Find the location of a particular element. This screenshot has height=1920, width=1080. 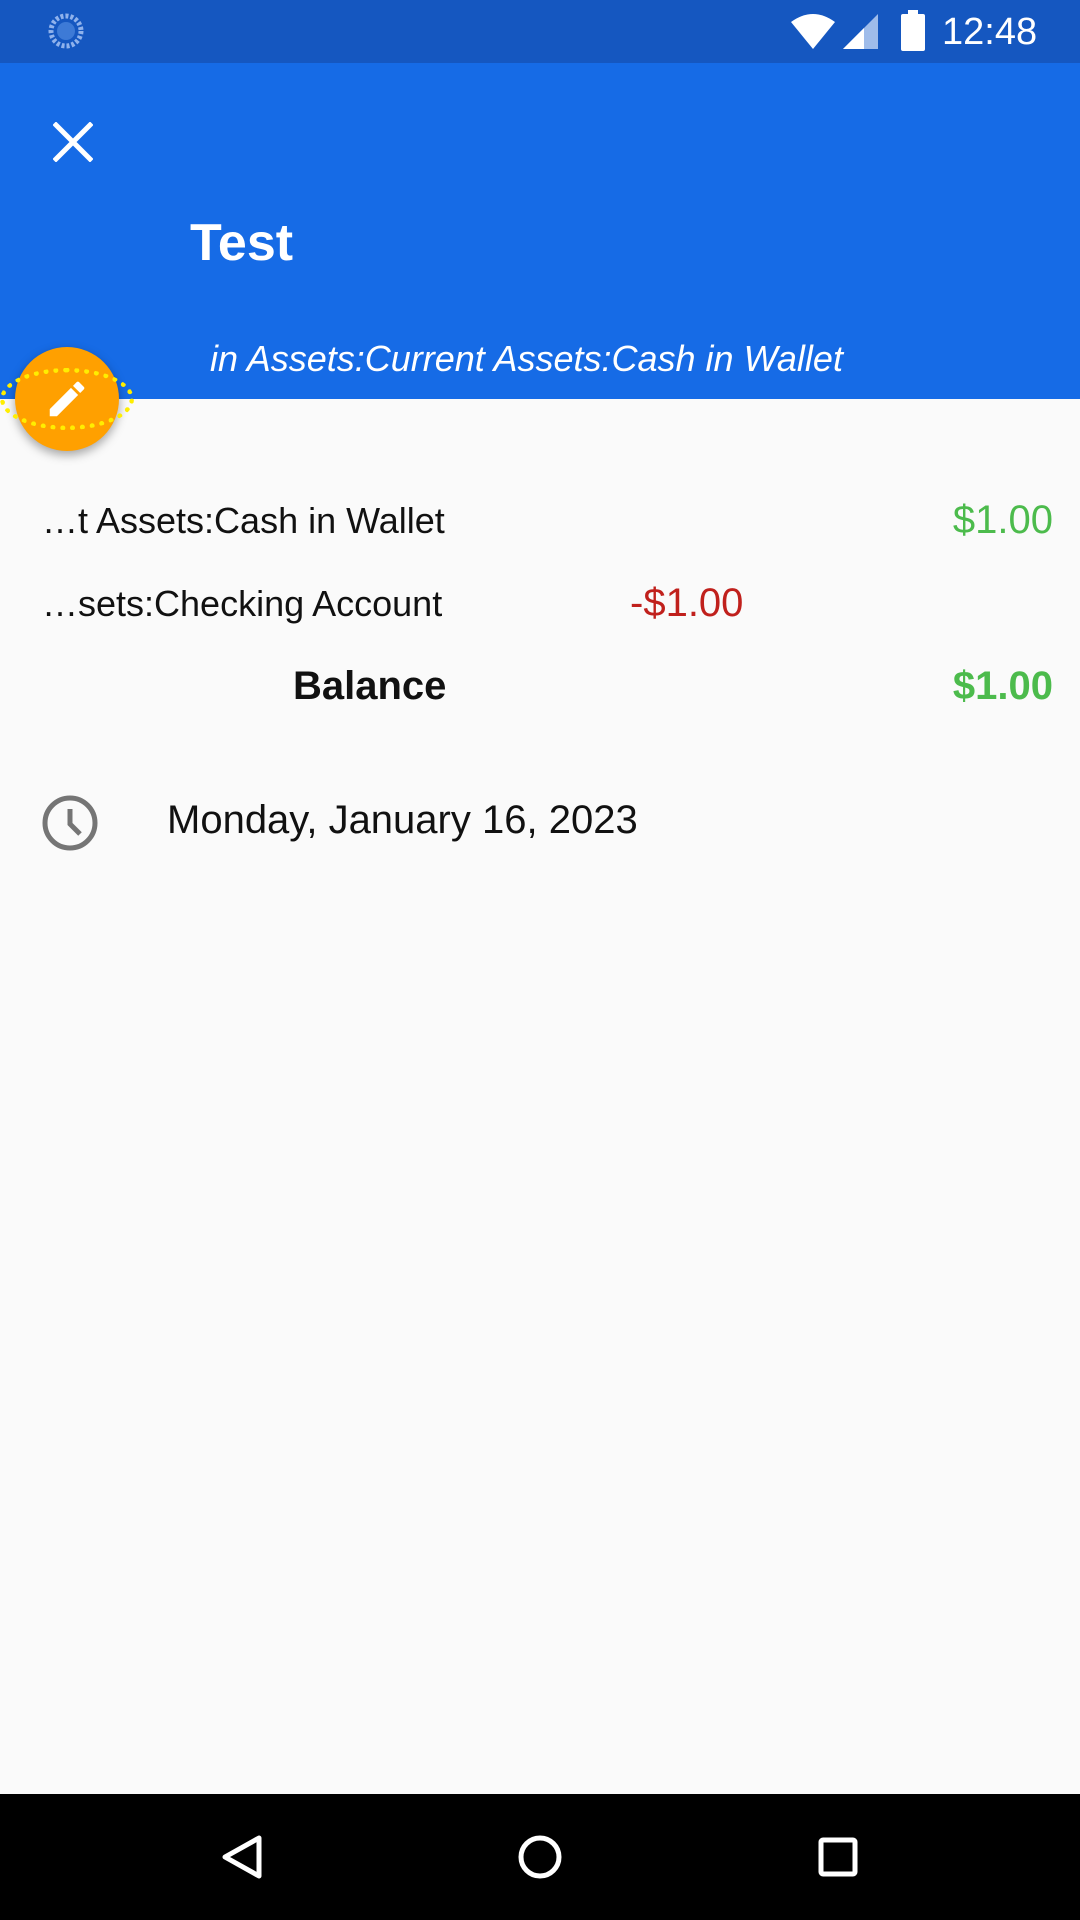

battery-icon is located at coordinates (913, 30).